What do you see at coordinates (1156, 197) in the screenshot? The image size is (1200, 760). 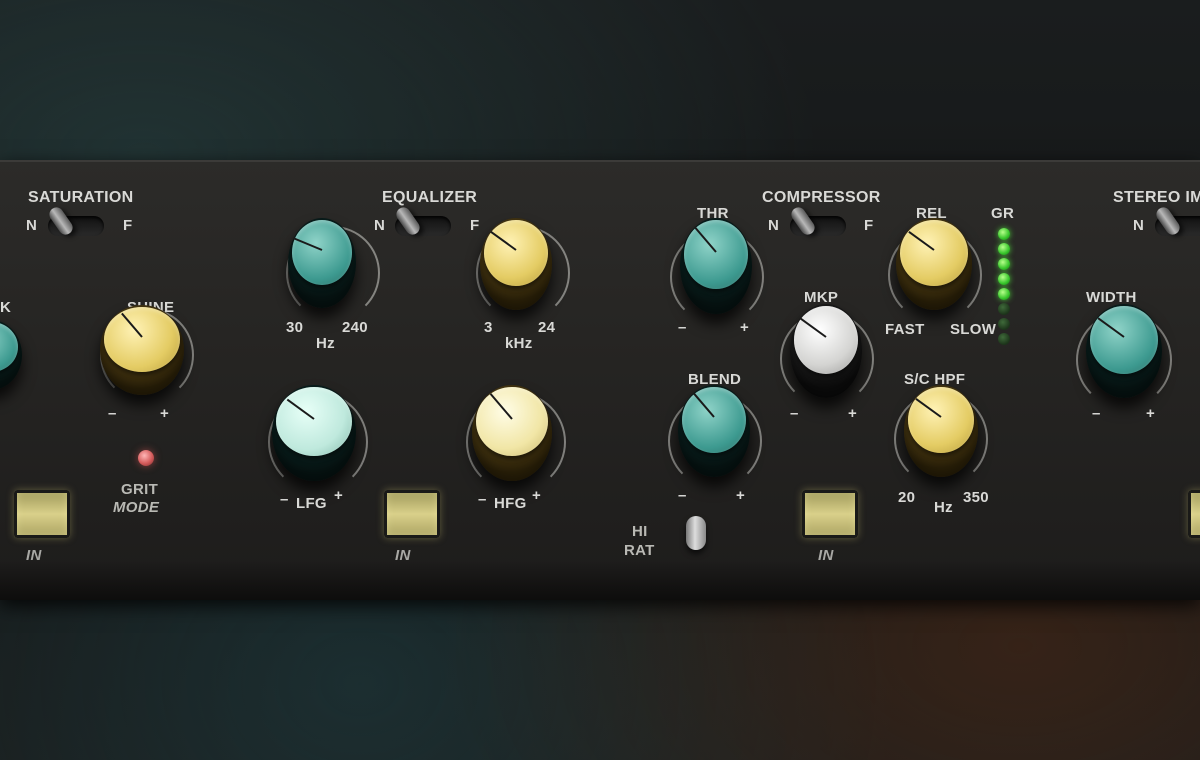 I see `stereo-image-header: STEREO IM` at bounding box center [1156, 197].